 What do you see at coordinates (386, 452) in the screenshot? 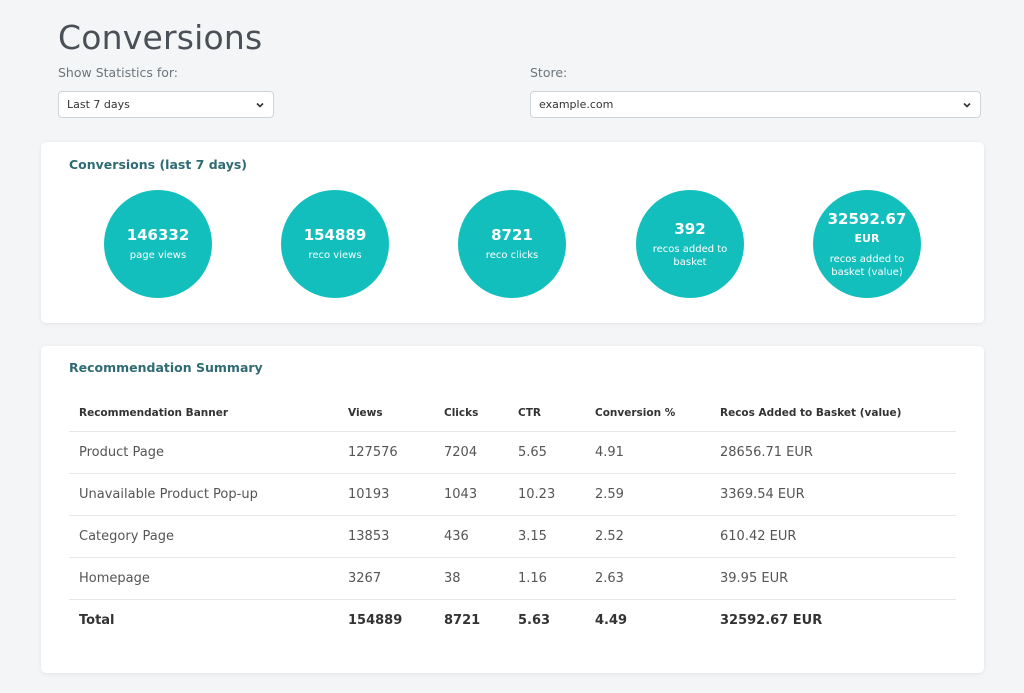
I see `cell-views: 127576` at bounding box center [386, 452].